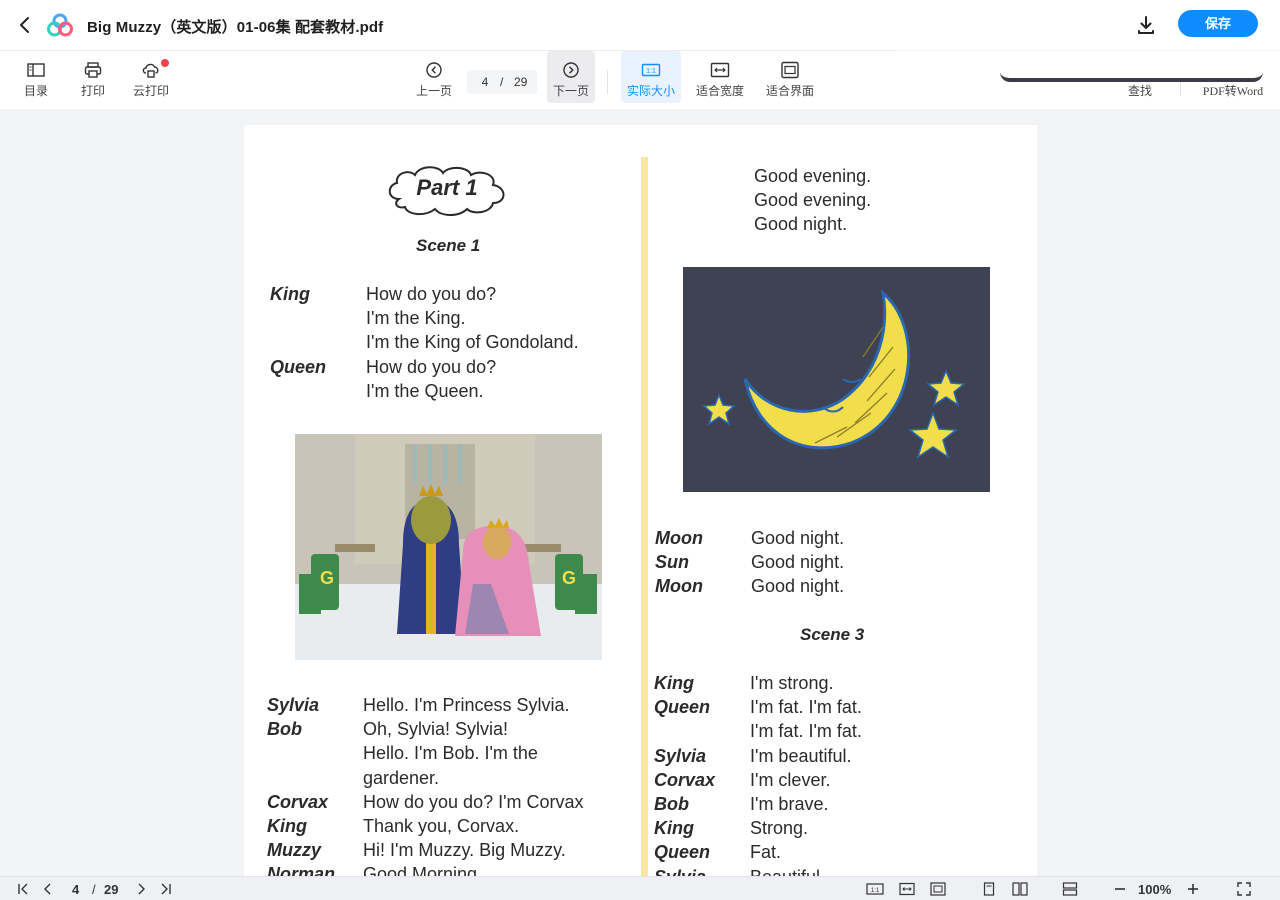  Describe the element at coordinates (1131, 66) in the screenshot. I see `dropdown-panel-edge` at that location.